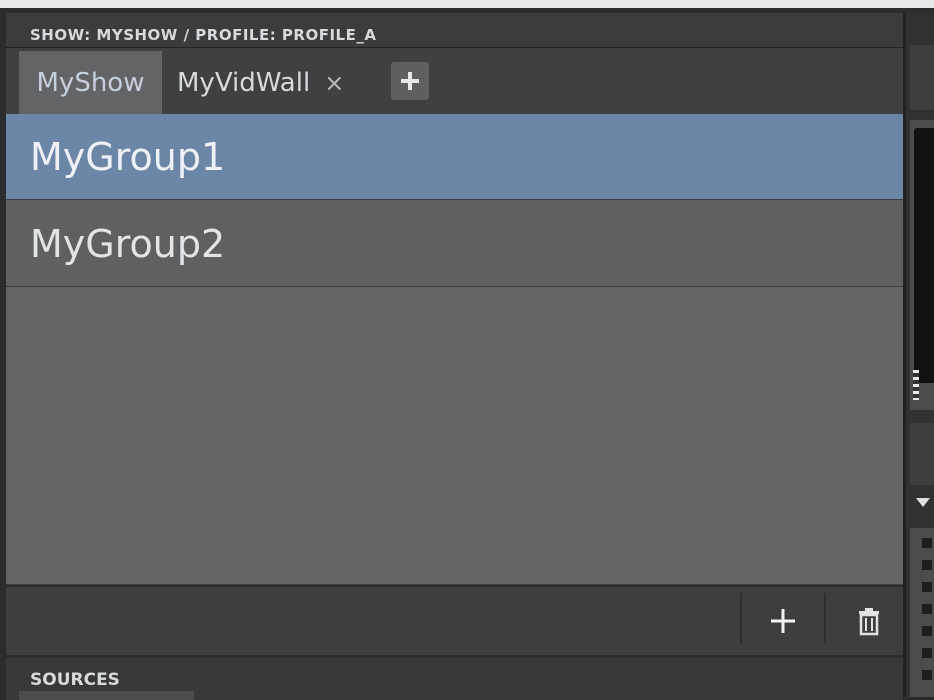 This screenshot has height=700, width=934. Describe the element at coordinates (922, 77) in the screenshot. I see `right-panel-header` at that location.